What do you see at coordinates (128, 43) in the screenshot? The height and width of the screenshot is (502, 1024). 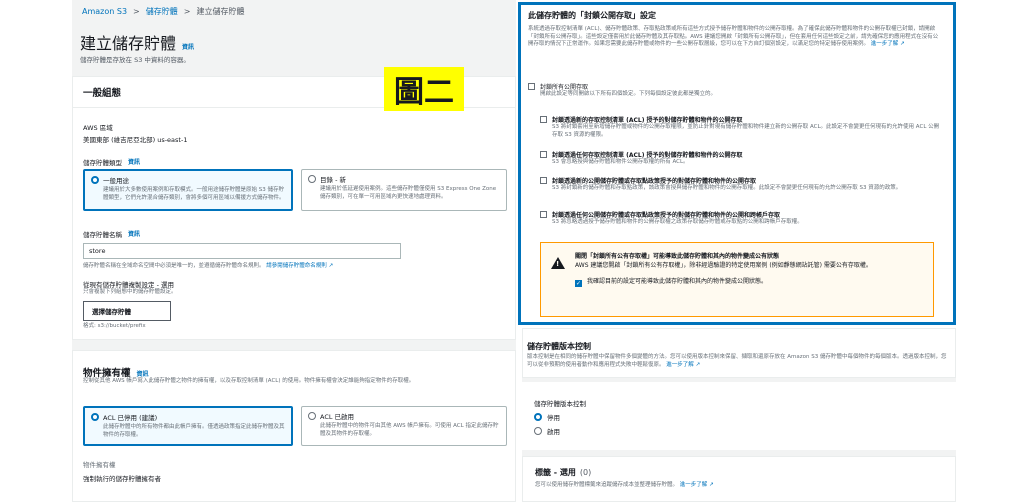 I see `page-title: 建立儲存貯體` at bounding box center [128, 43].